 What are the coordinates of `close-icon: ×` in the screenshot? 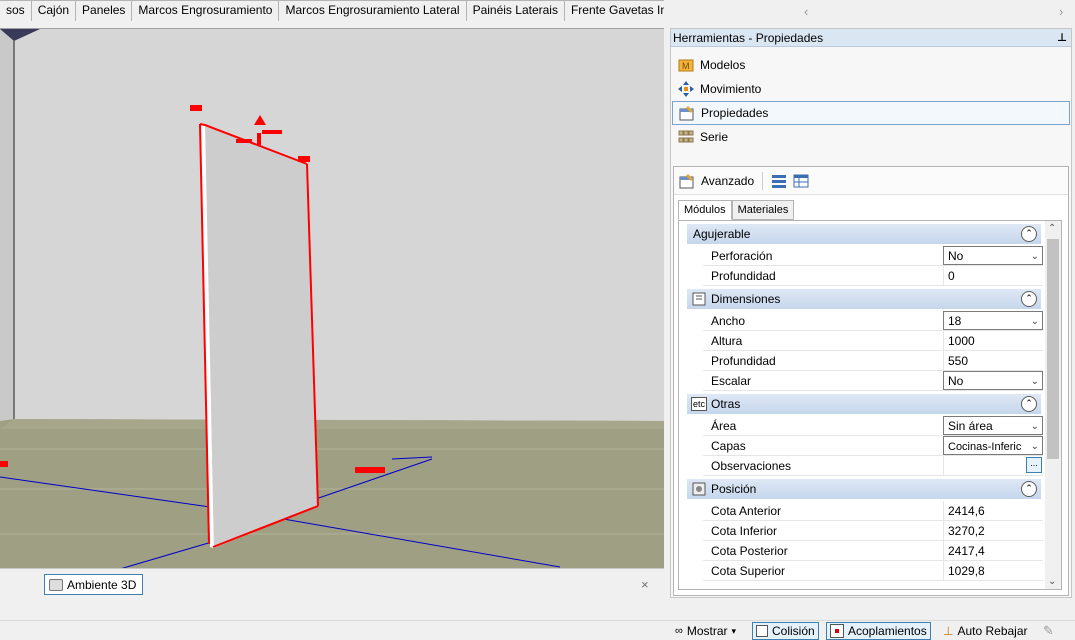 It's located at (645, 584).